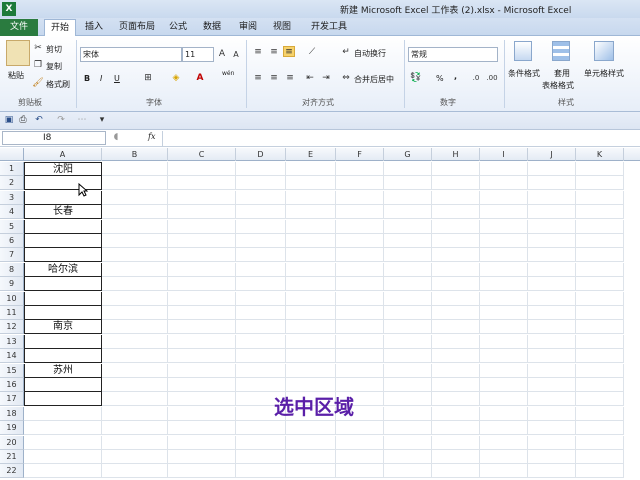 The image size is (640, 480). What do you see at coordinates (12, 212) in the screenshot?
I see `row-header-4: 4` at bounding box center [12, 212].